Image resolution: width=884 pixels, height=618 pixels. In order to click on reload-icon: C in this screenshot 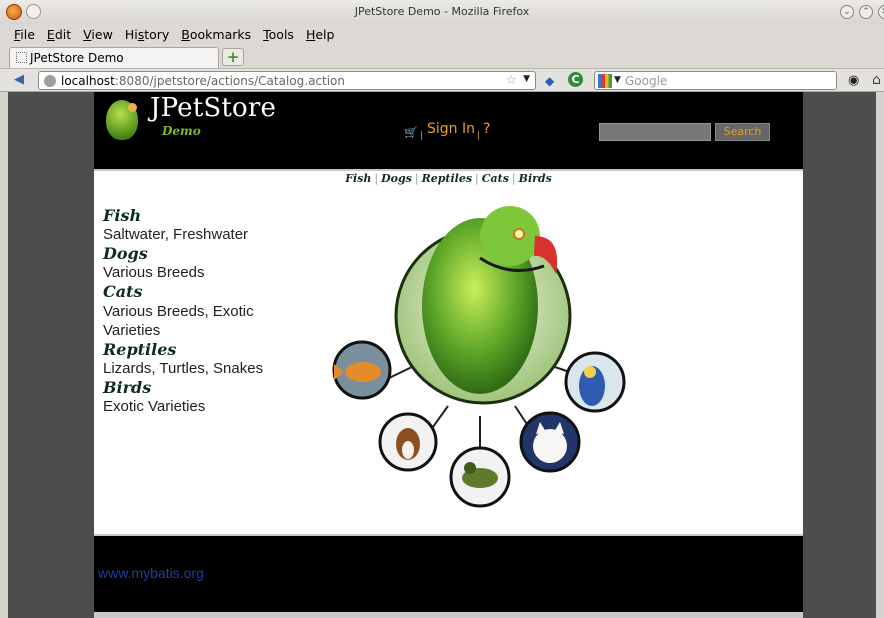, I will do `click(575, 79)`.